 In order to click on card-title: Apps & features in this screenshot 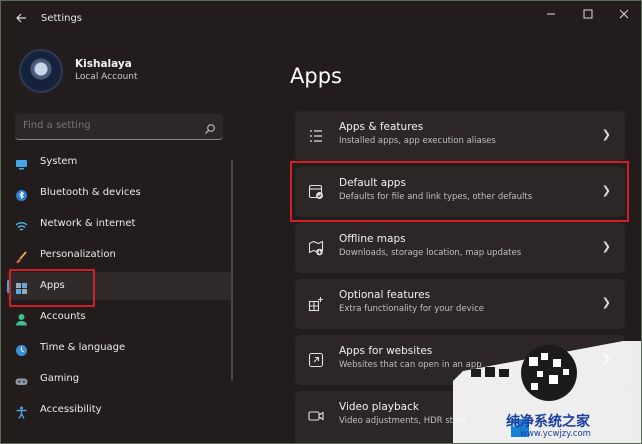, I will do `click(381, 127)`.